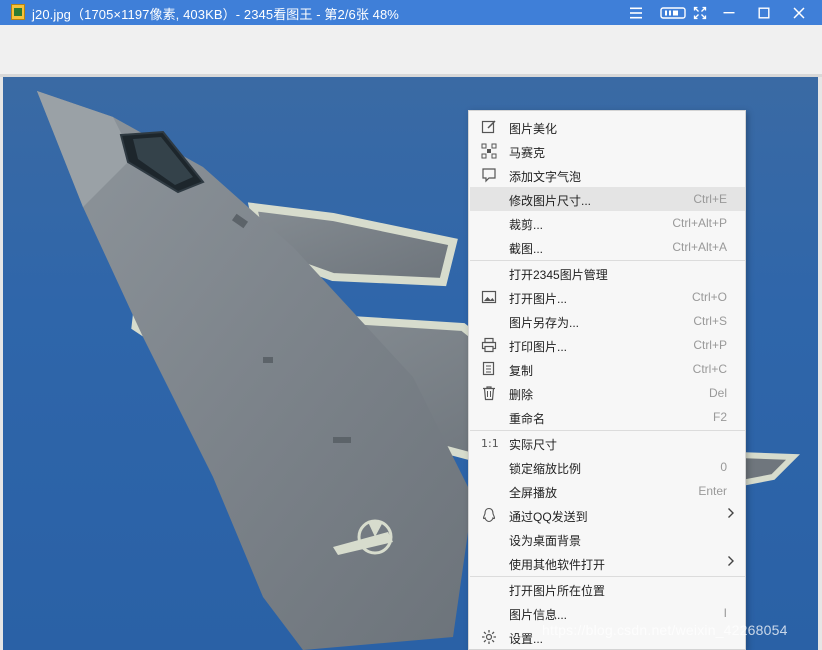 The width and height of the screenshot is (822, 650). I want to click on fullscreen-button, so click(700, 12).